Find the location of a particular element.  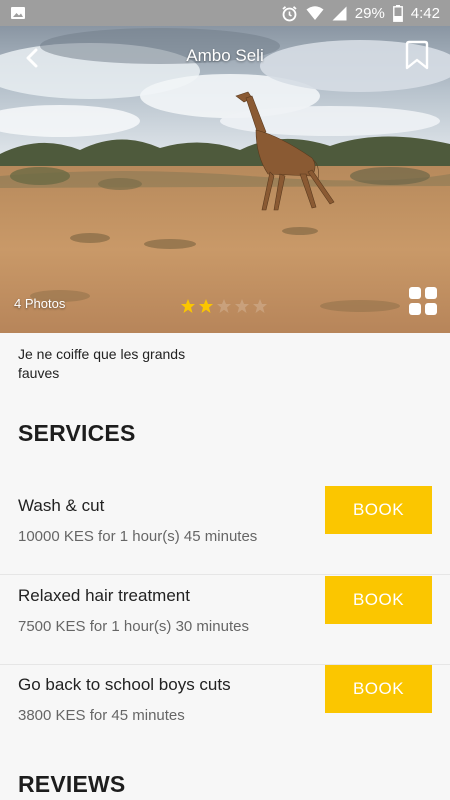

back-arrow-icon is located at coordinates (32, 58).